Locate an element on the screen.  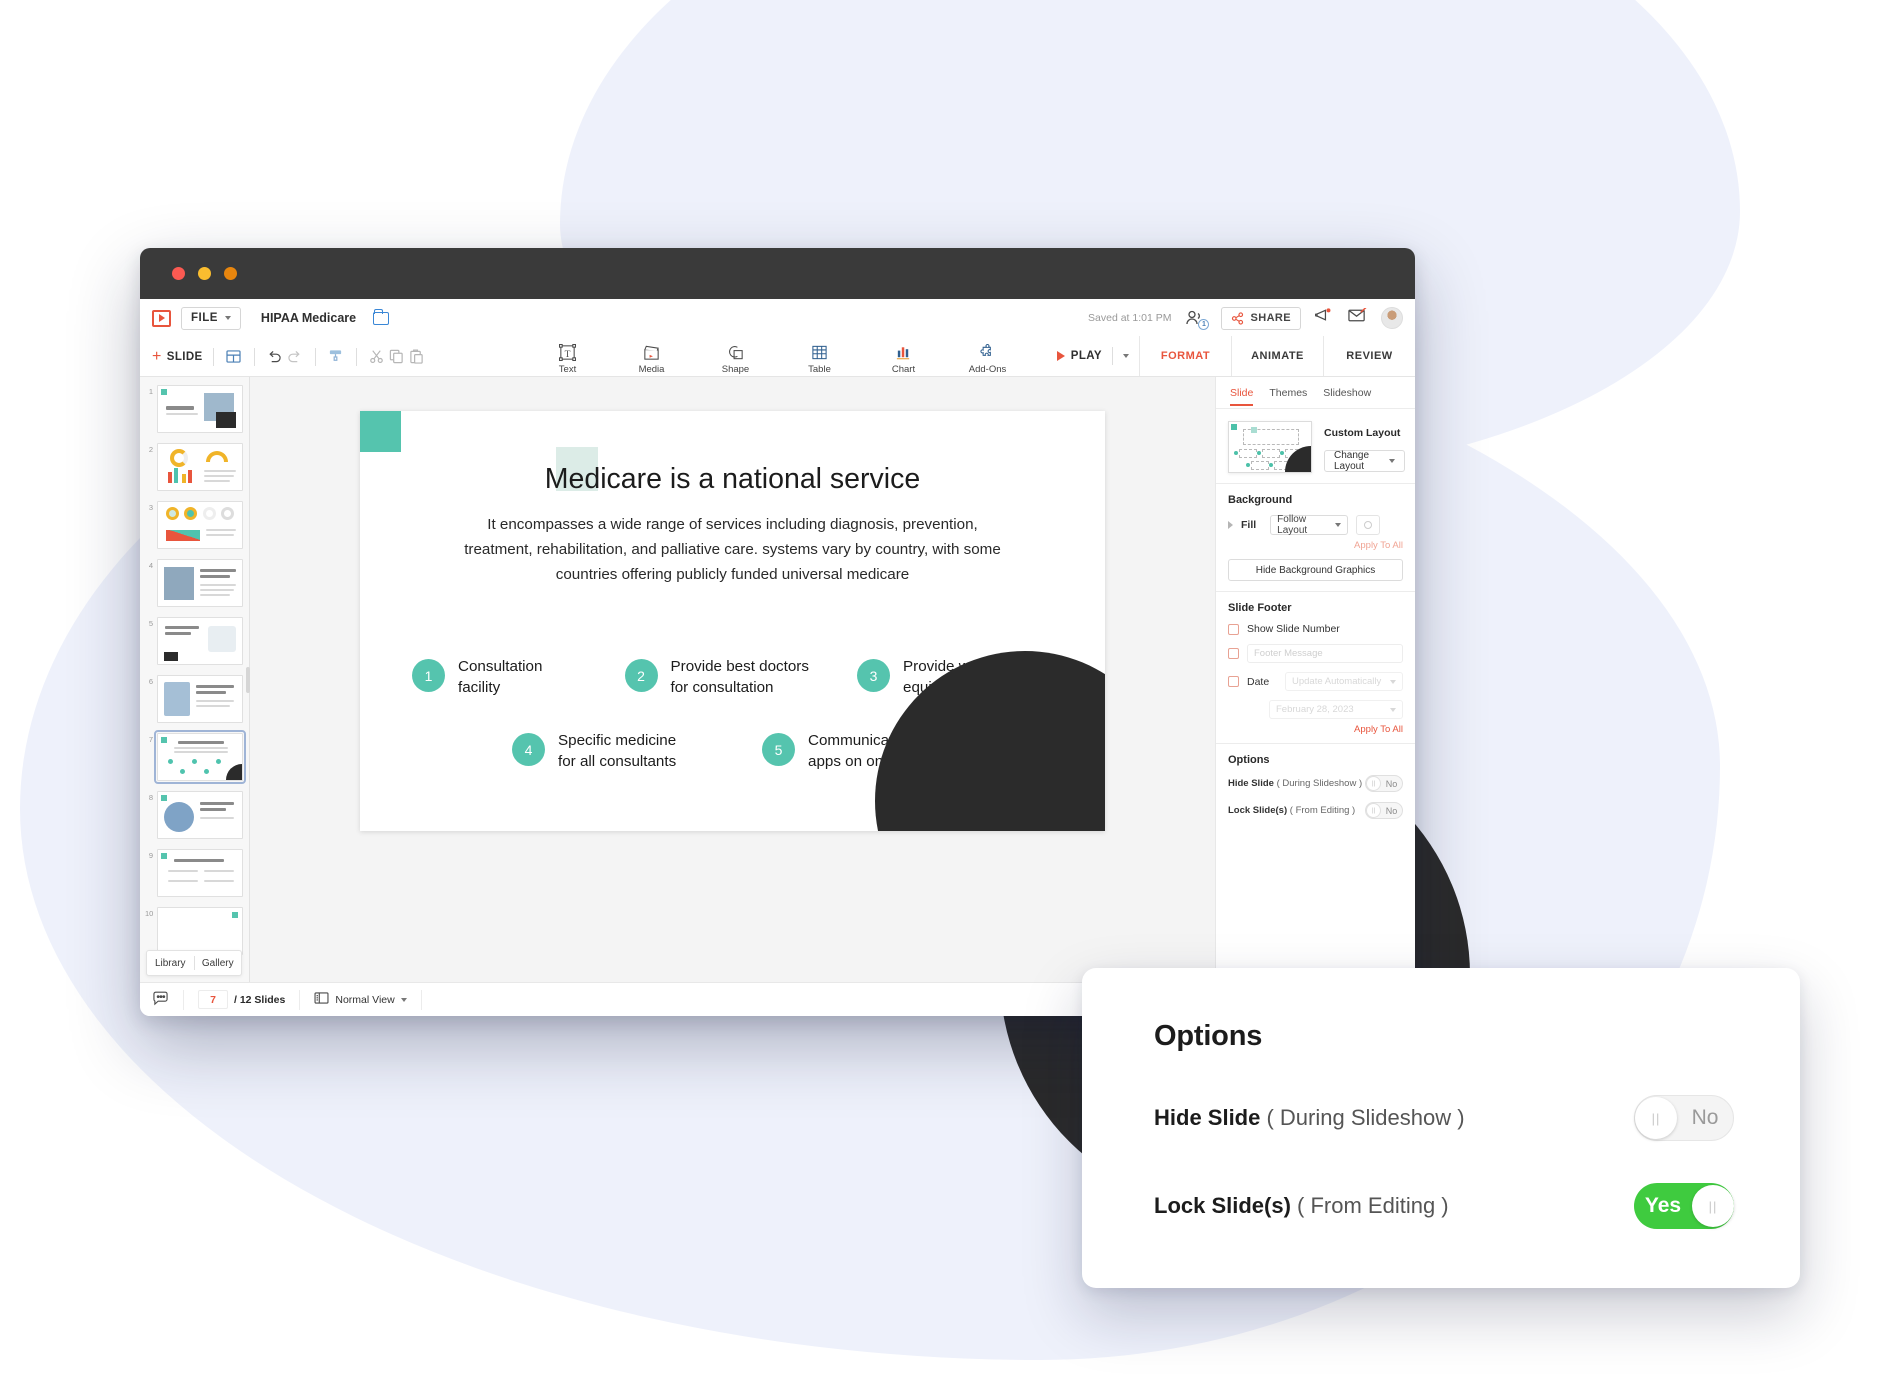
tab-review: REVIEW is located at coordinates (1369, 356).